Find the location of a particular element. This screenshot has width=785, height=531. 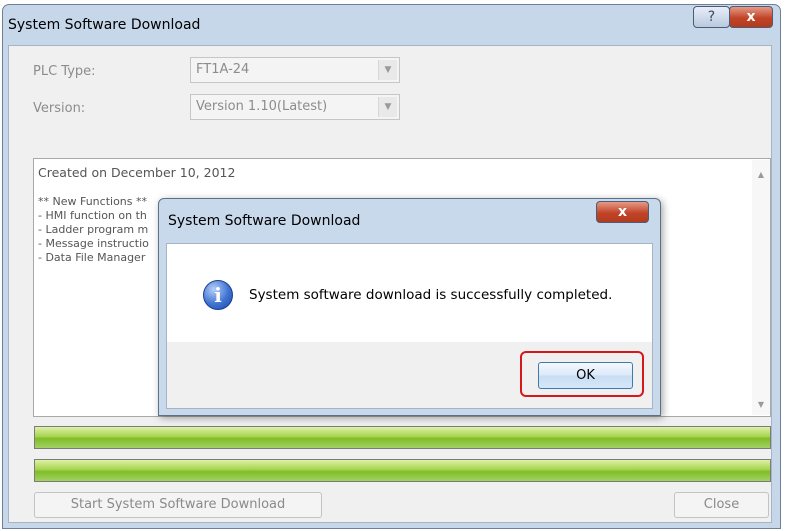

info-icon: i is located at coordinates (218, 295).